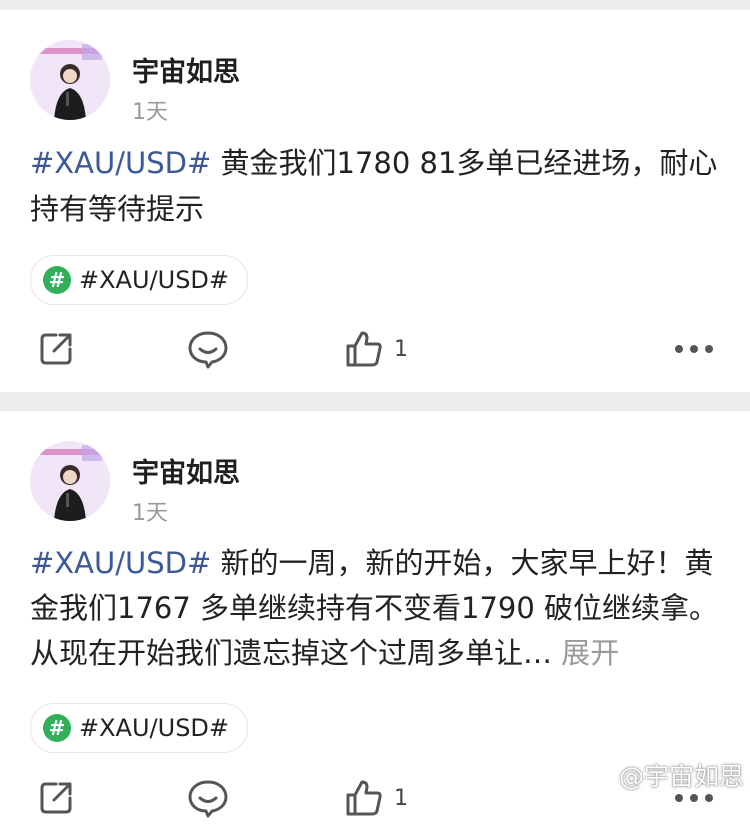 This screenshot has width=750, height=831. I want to click on expand-link: 展开, so click(585, 653).